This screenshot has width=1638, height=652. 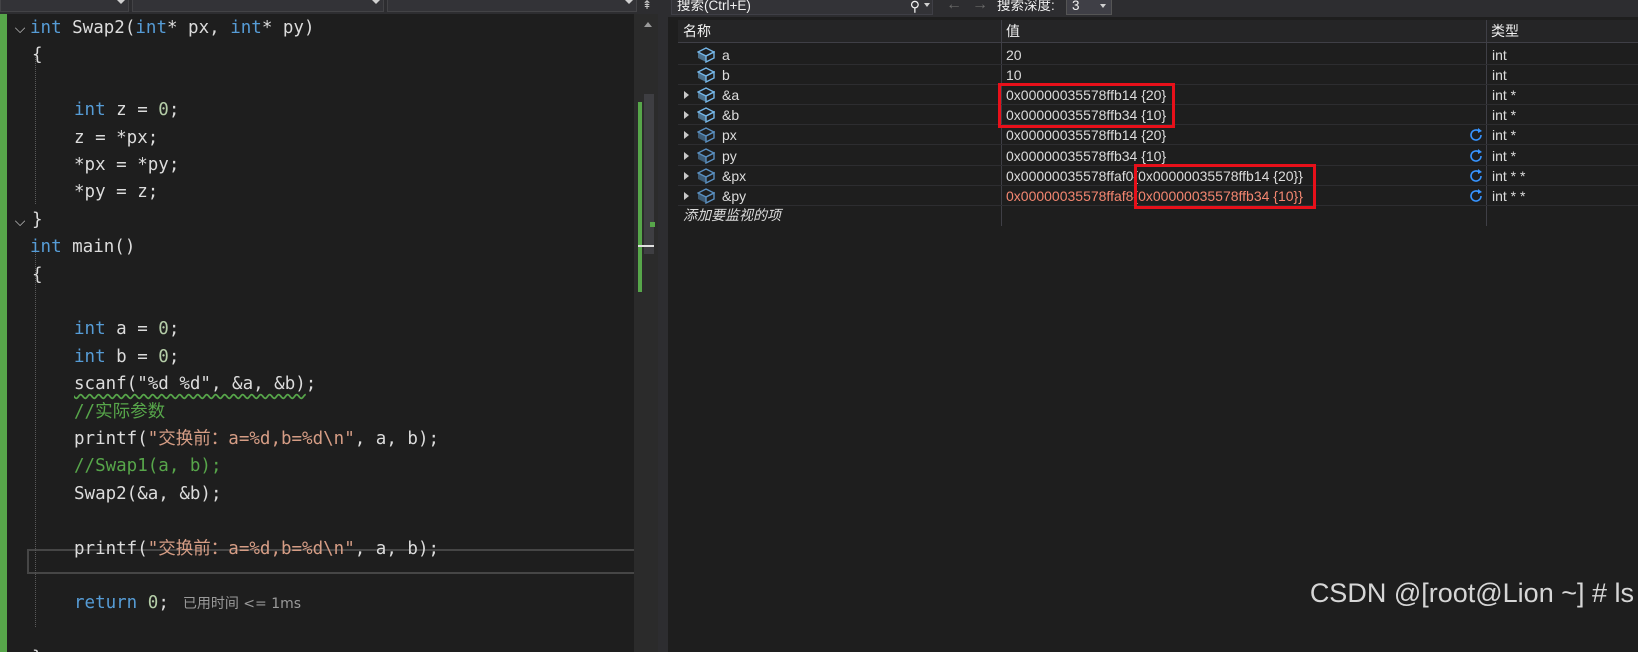 What do you see at coordinates (980, 6) in the screenshot?
I see `forward-arrow-icon: →` at bounding box center [980, 6].